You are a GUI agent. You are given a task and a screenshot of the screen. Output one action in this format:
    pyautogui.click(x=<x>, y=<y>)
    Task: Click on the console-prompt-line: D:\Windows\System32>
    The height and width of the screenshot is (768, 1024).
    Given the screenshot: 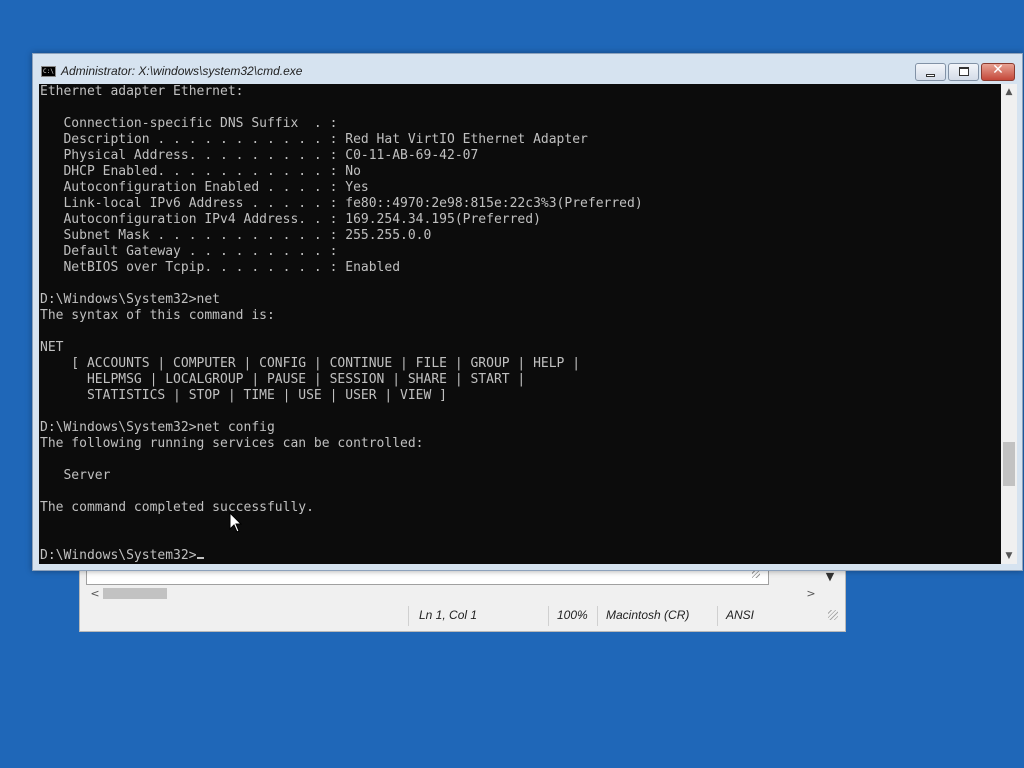 What is the action you would take?
    pyautogui.click(x=520, y=556)
    